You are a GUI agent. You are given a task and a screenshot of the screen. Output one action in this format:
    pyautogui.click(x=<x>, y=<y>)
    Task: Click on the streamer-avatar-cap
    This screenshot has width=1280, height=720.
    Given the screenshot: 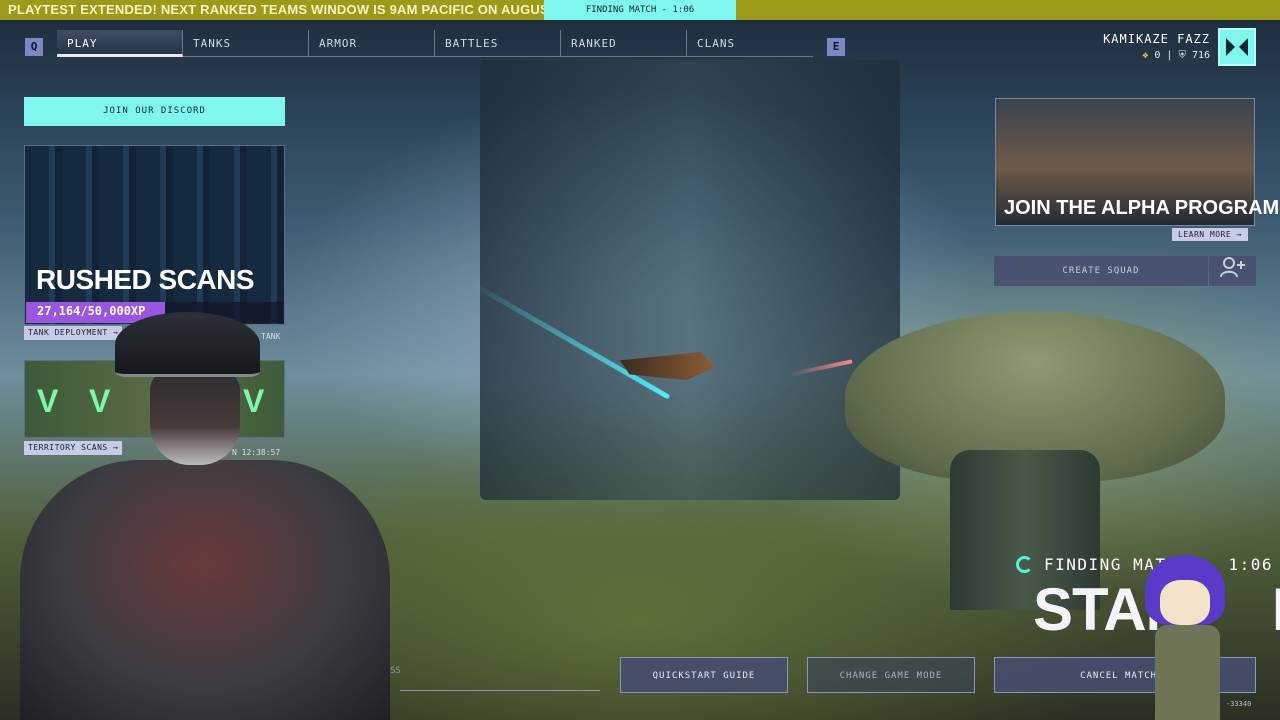 What is the action you would take?
    pyautogui.click(x=187, y=344)
    